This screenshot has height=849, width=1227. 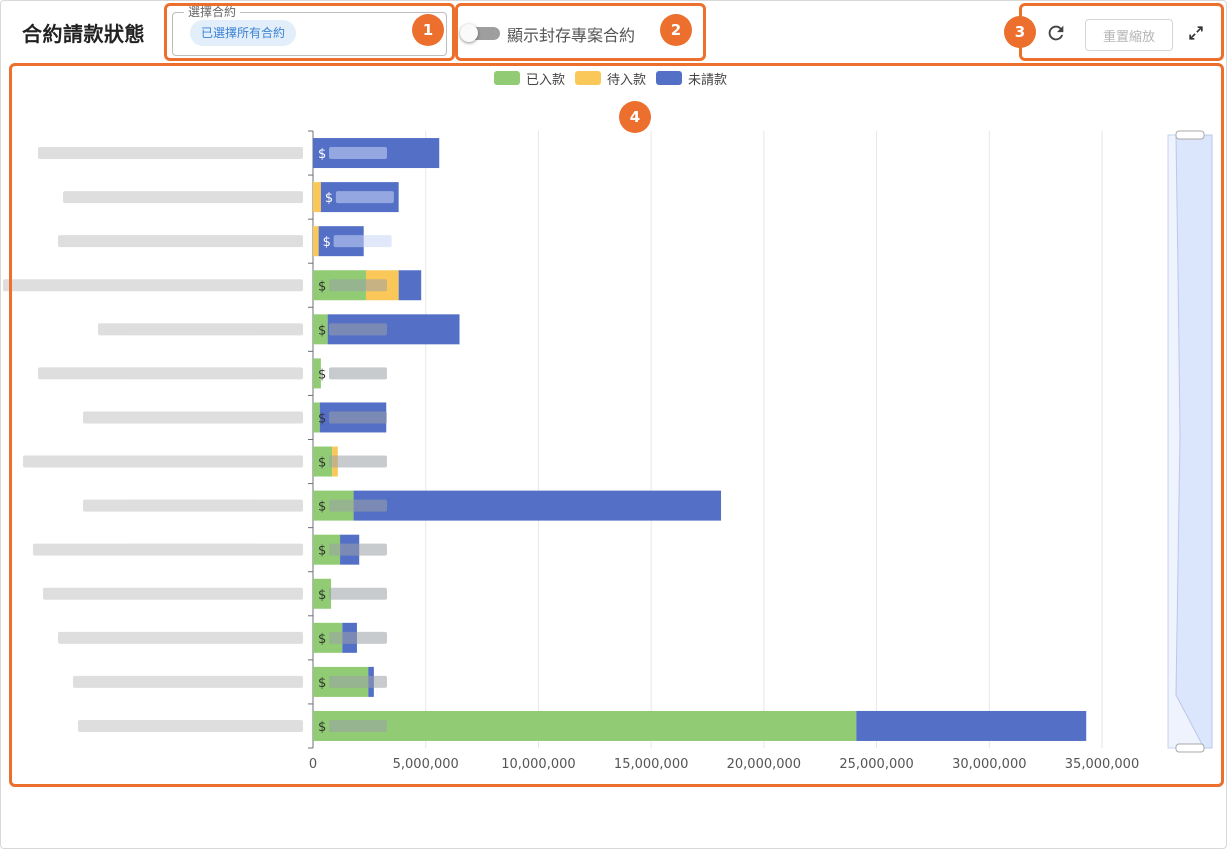 I want to click on callout-badge-4: 4, so click(x=635, y=117).